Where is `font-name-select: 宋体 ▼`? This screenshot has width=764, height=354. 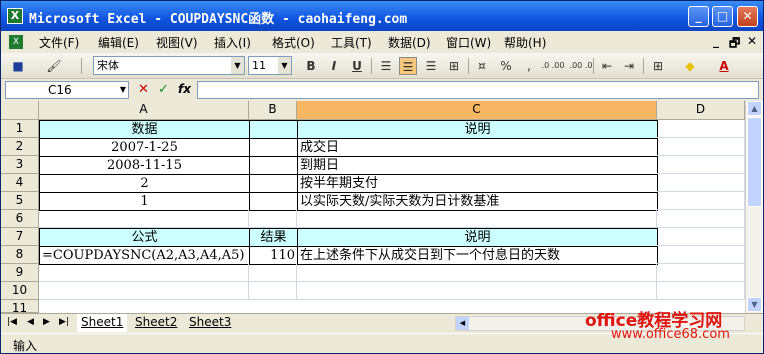 font-name-select: 宋体 ▼ is located at coordinates (169, 65).